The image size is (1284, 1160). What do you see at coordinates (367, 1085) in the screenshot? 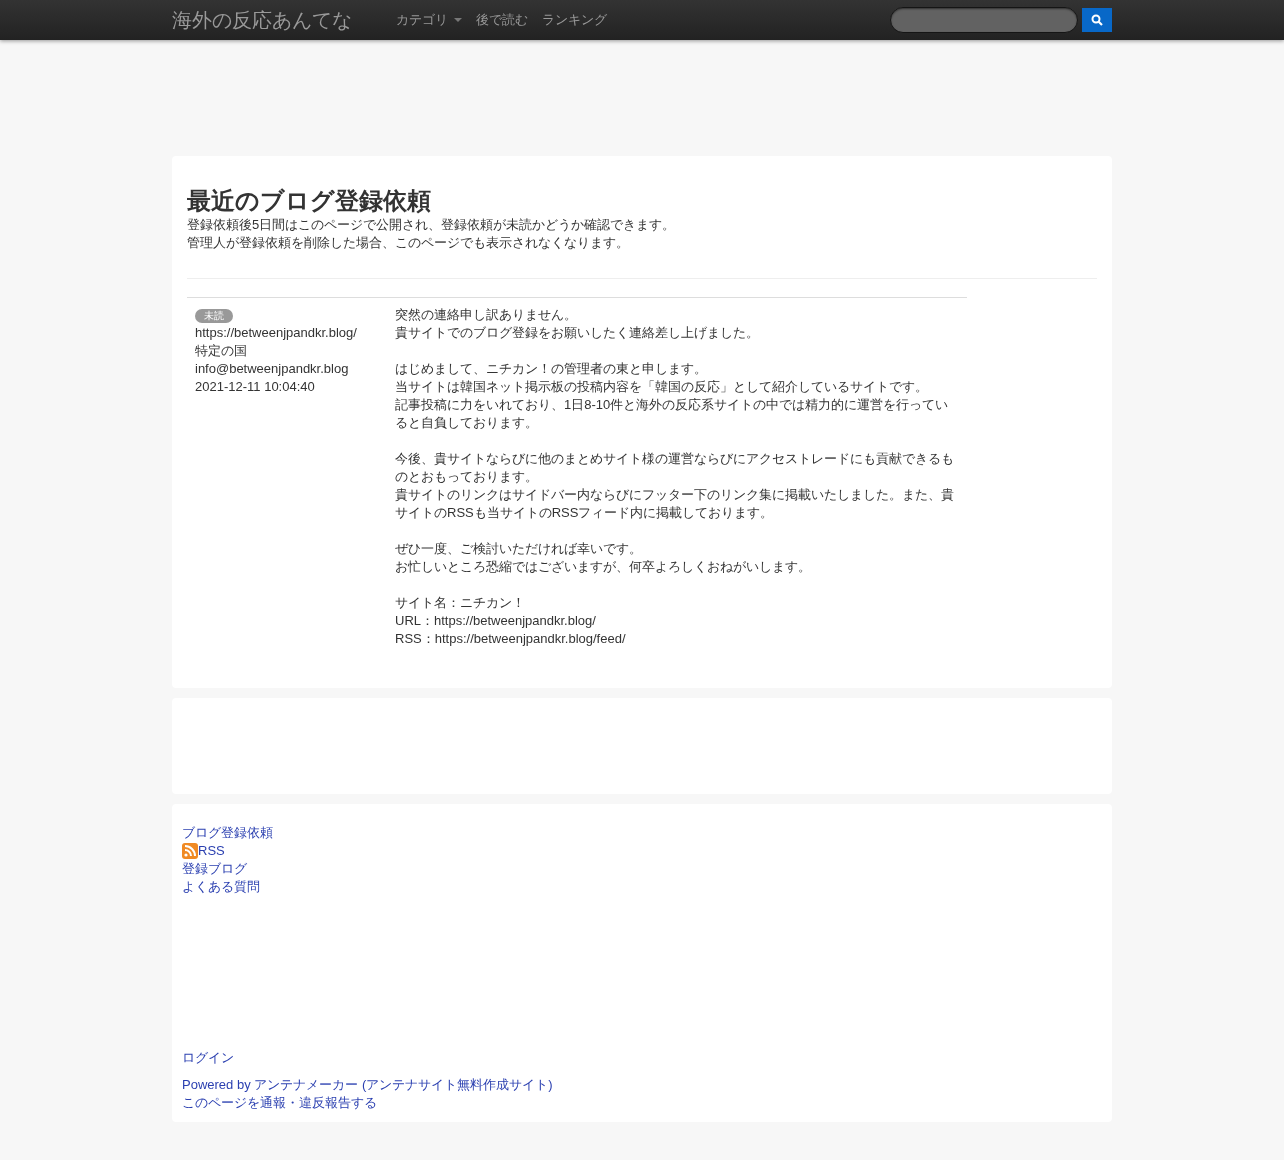
I see `powered-by-link: Powered by アンテナメーカー (アンテナサイト無料作成サイト)` at bounding box center [367, 1085].